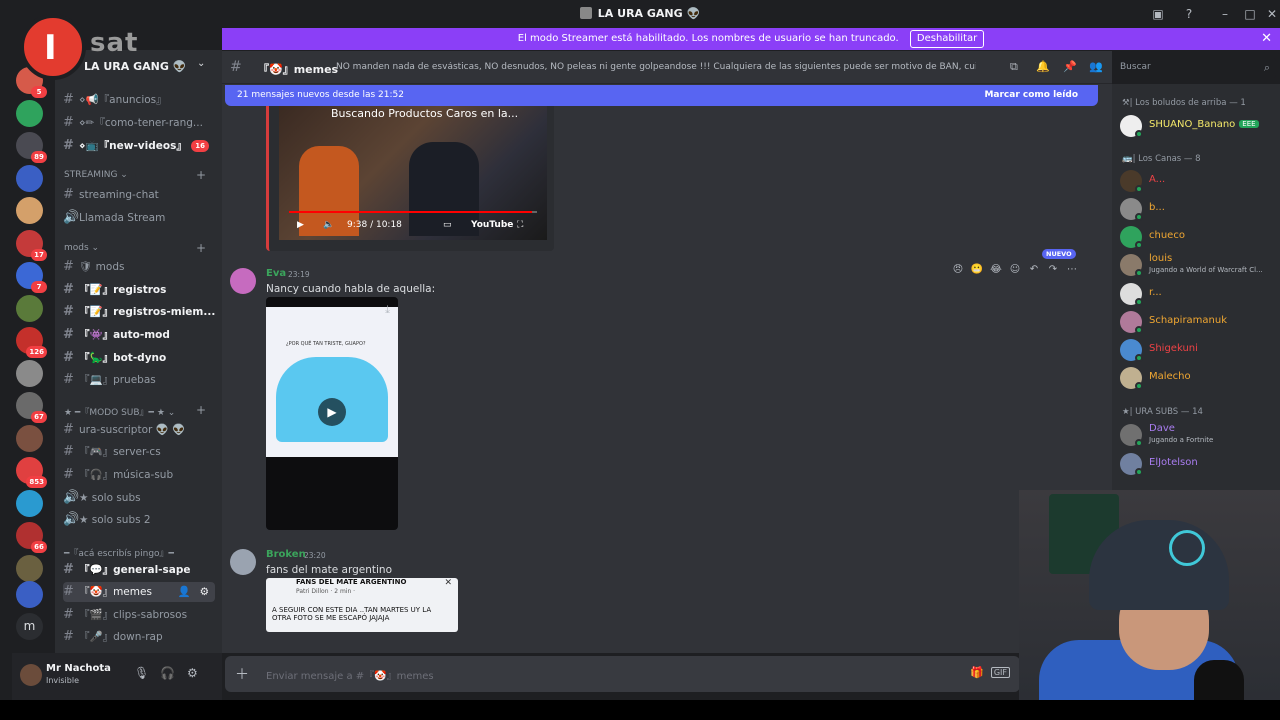  I want to click on server-icon-18: m, so click(29, 626).